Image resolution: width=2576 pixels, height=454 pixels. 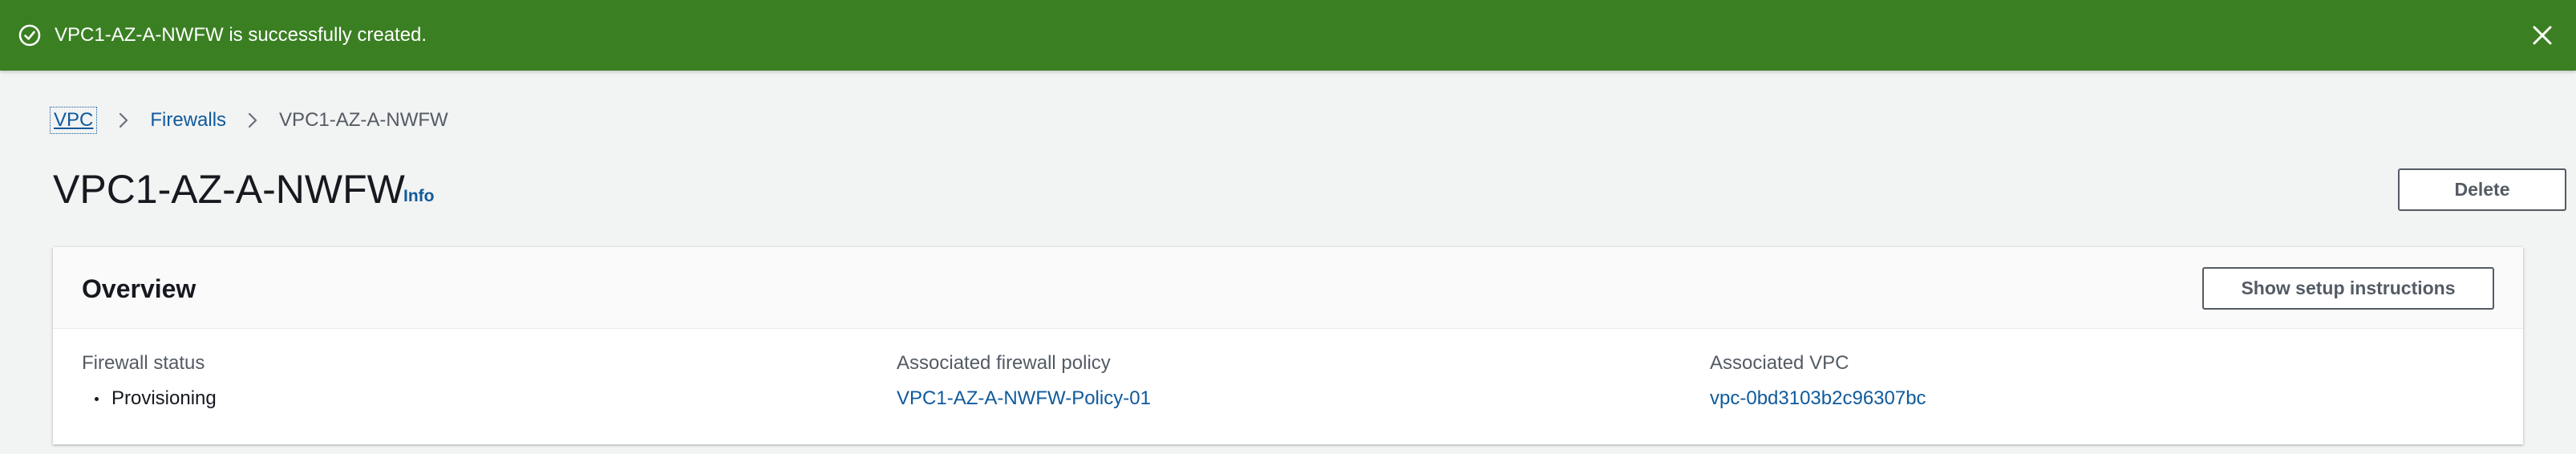 I want to click on info-link: Info, so click(x=418, y=196).